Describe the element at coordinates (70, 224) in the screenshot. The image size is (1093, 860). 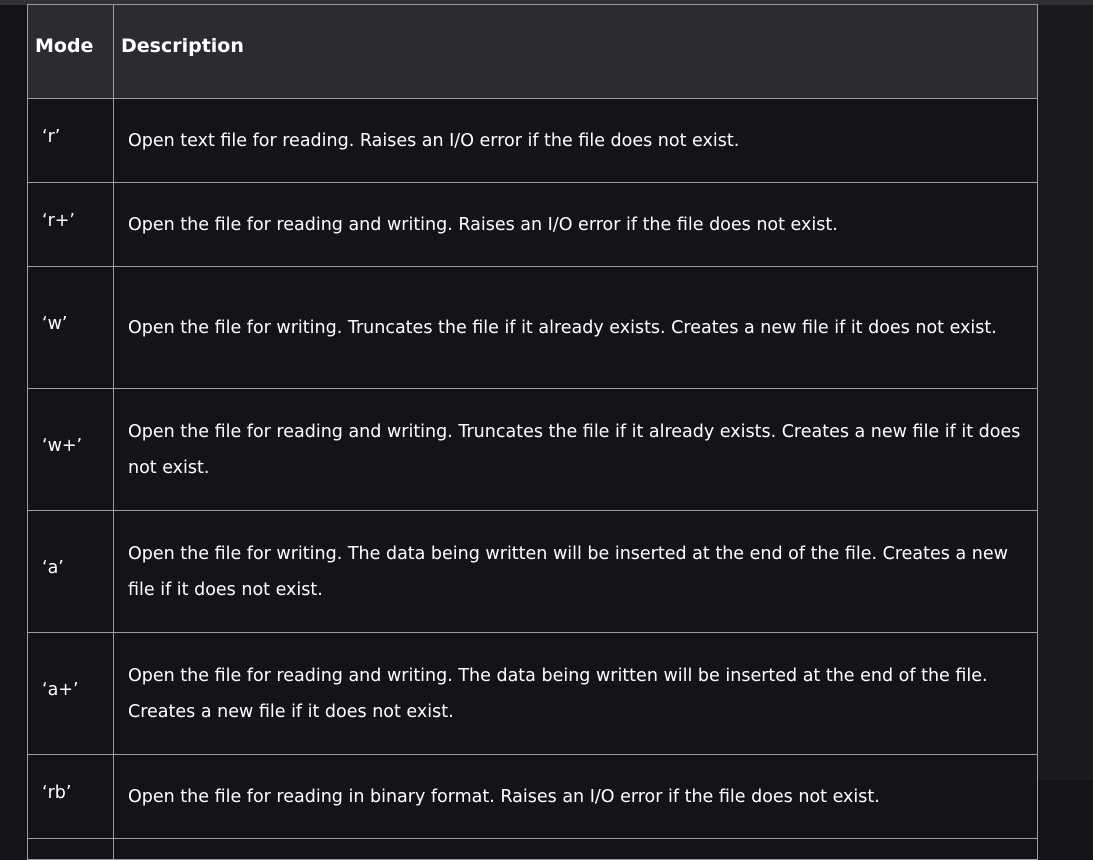
I see `mode-cell: ‘r+’` at that location.